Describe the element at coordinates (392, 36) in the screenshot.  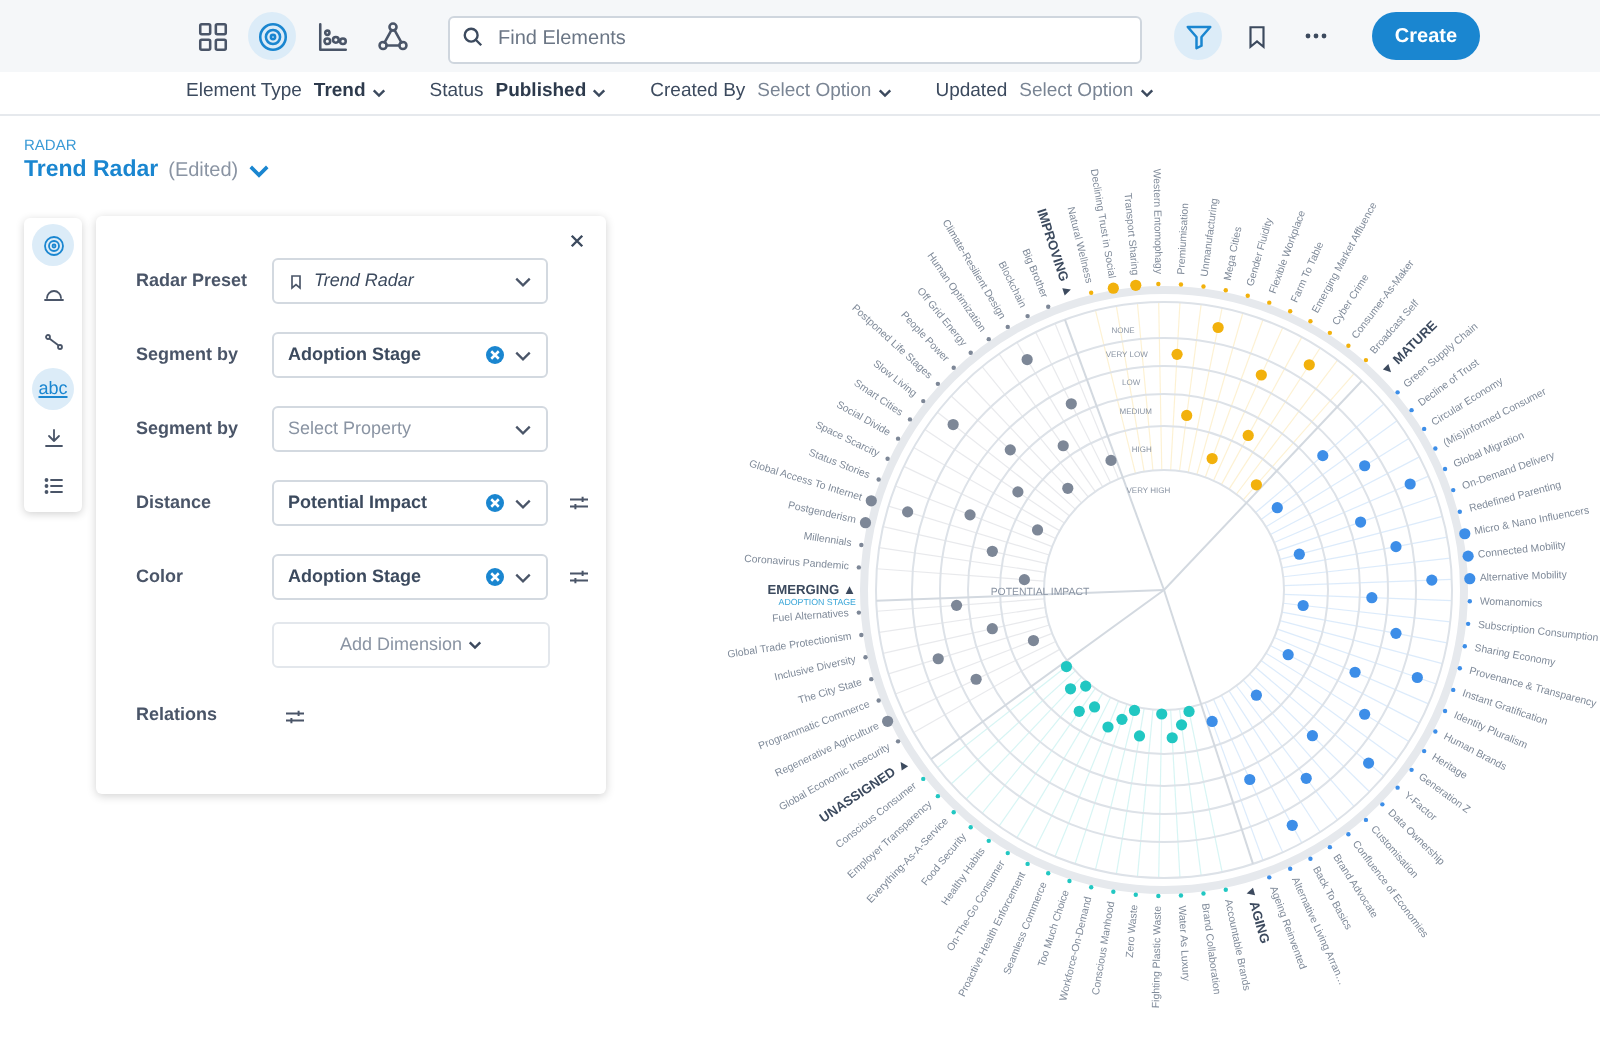
I see `network-icon` at that location.